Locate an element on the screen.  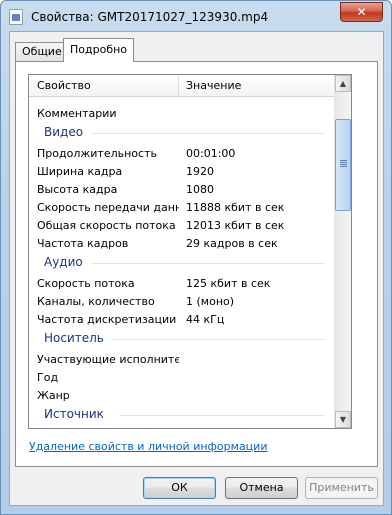
title-bar: Свойства: GMT20171027_123930.mp4 ✕ is located at coordinates (196, 16).